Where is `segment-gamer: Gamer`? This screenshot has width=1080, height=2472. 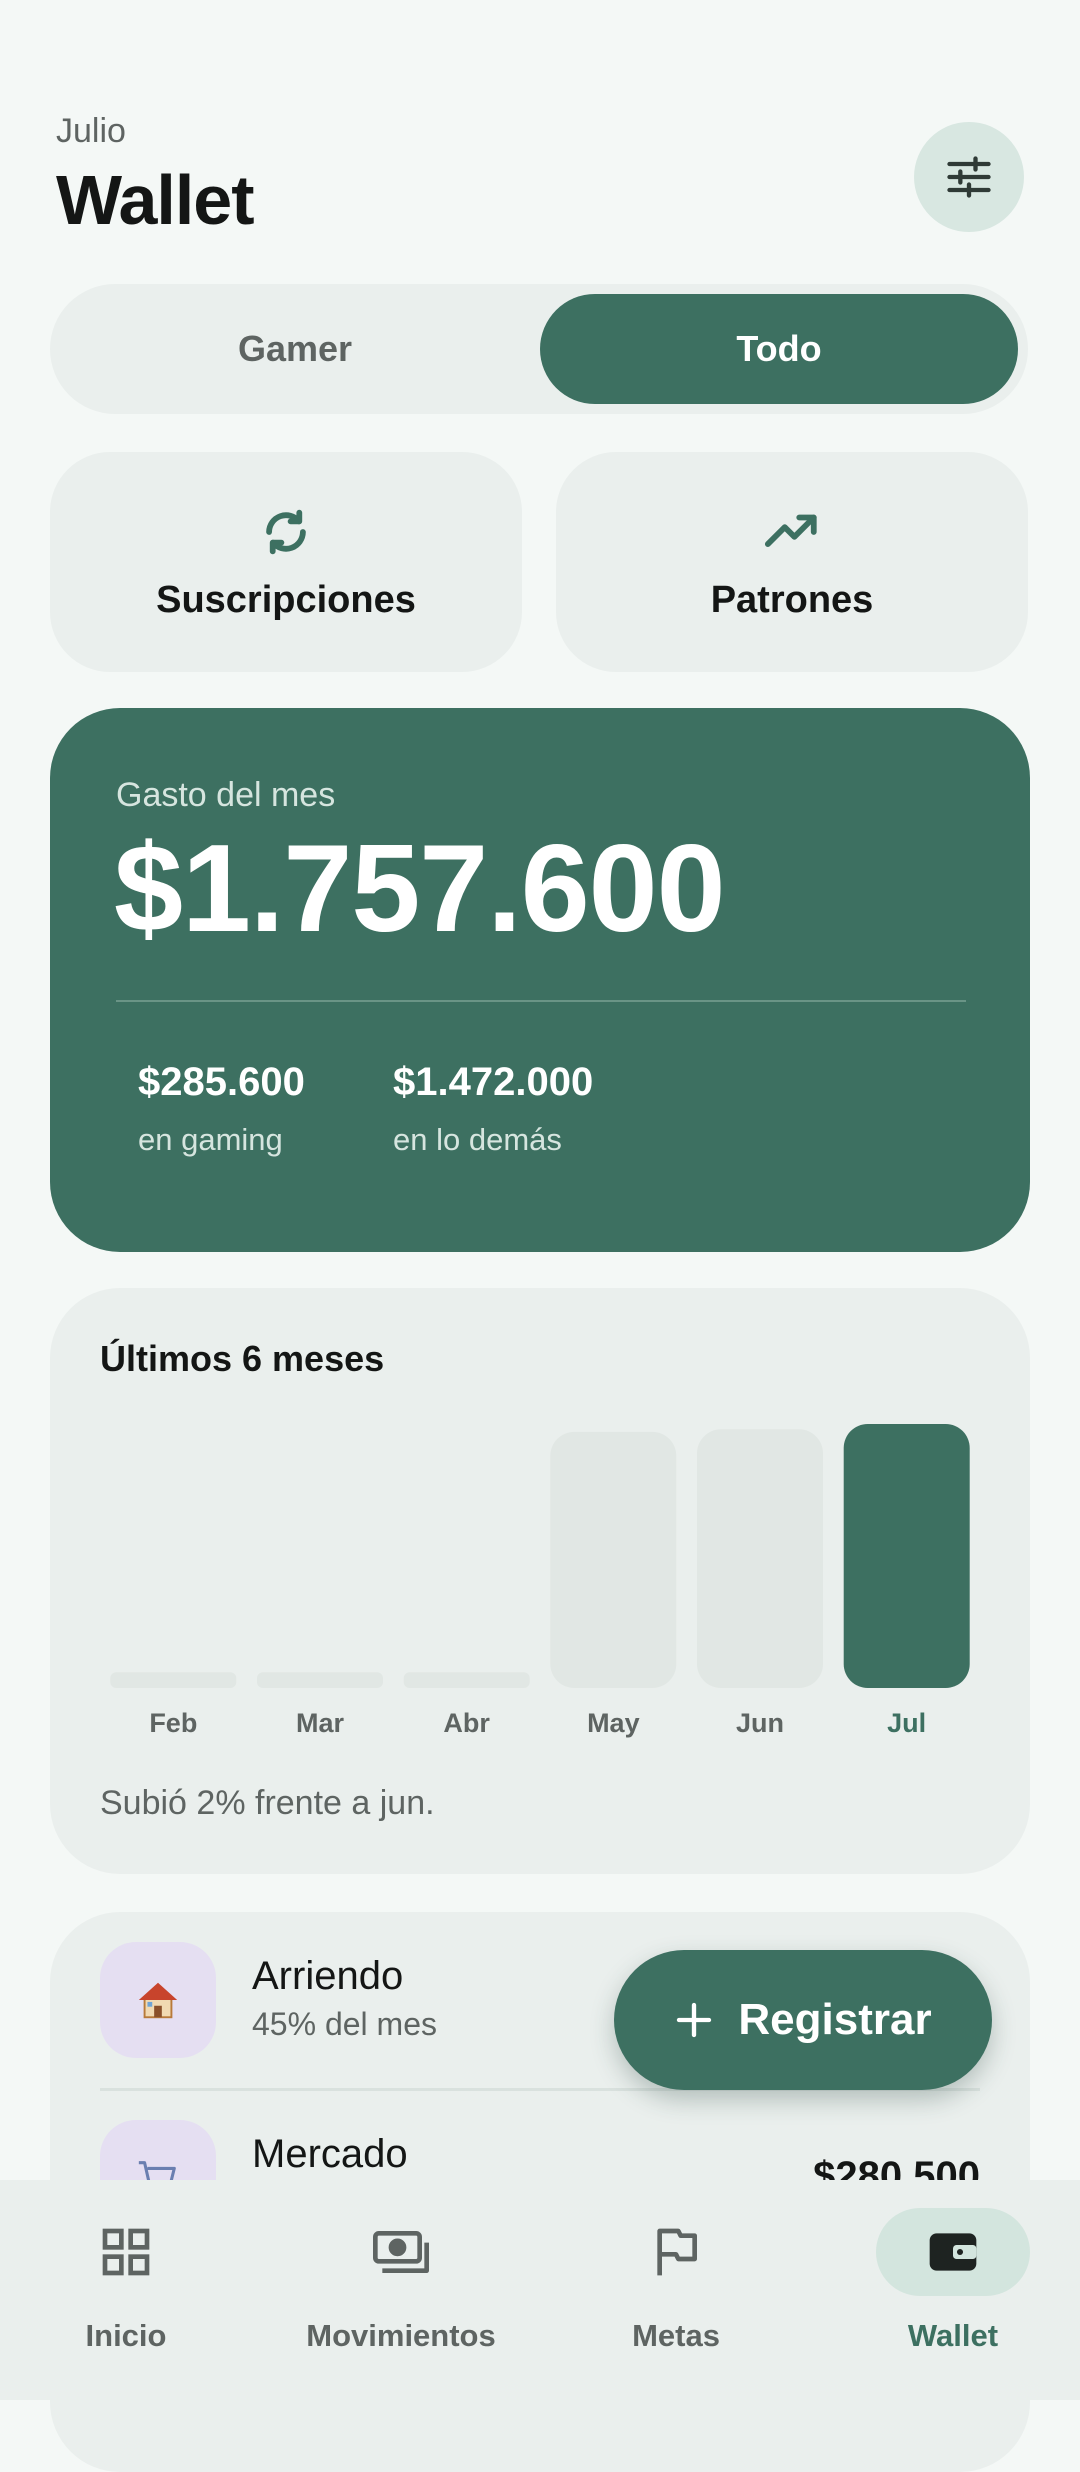 segment-gamer: Gamer is located at coordinates (295, 349).